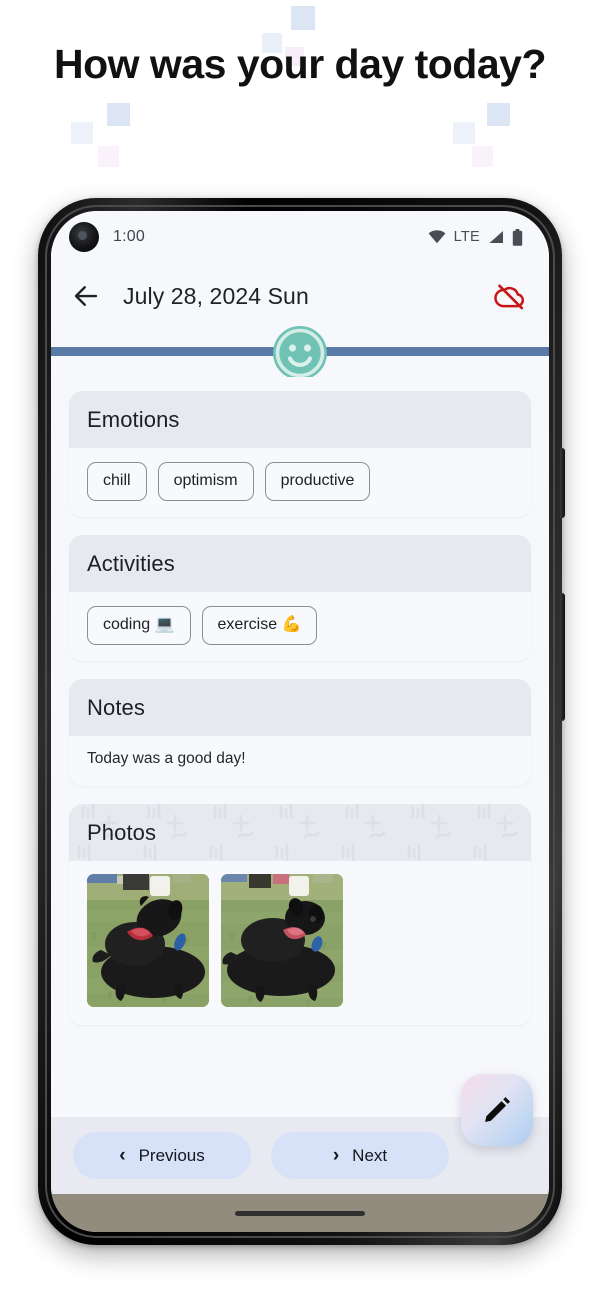  What do you see at coordinates (205, 481) in the screenshot?
I see `emotion-chip: optimism` at bounding box center [205, 481].